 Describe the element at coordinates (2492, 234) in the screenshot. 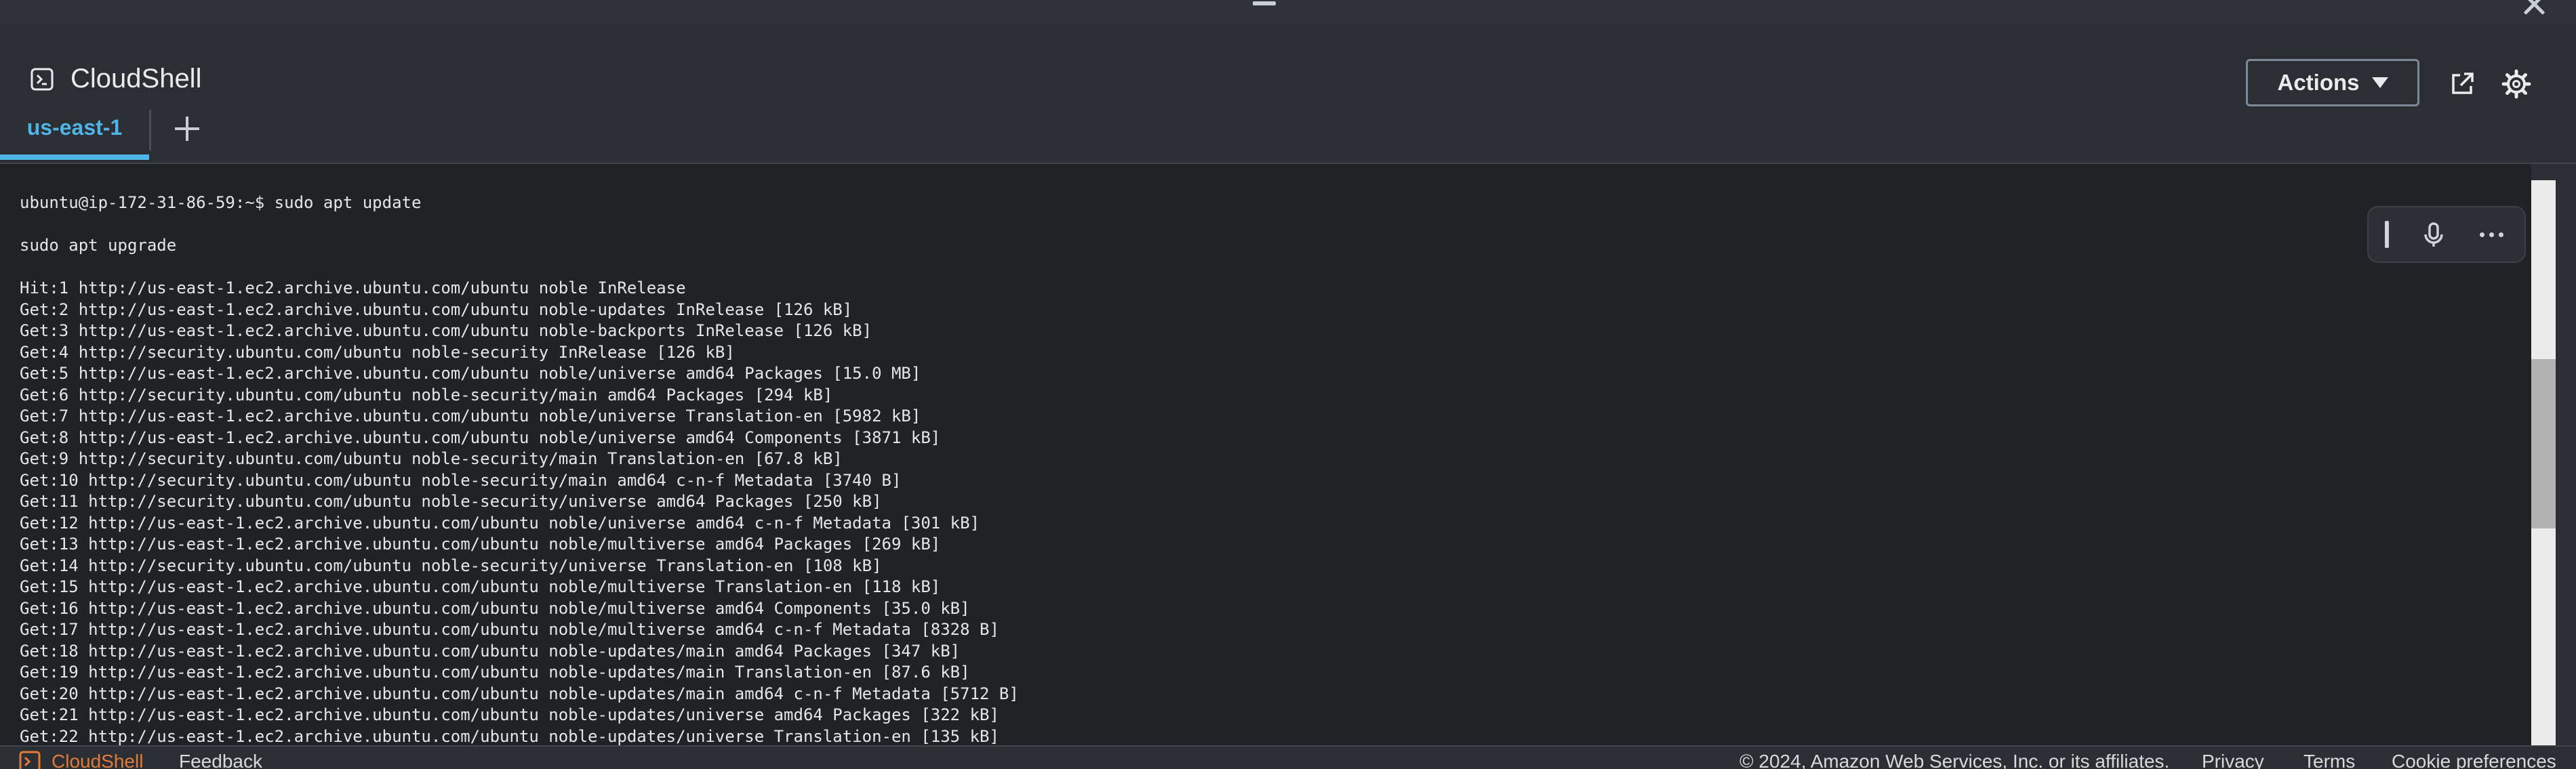

I see `more-icon` at that location.